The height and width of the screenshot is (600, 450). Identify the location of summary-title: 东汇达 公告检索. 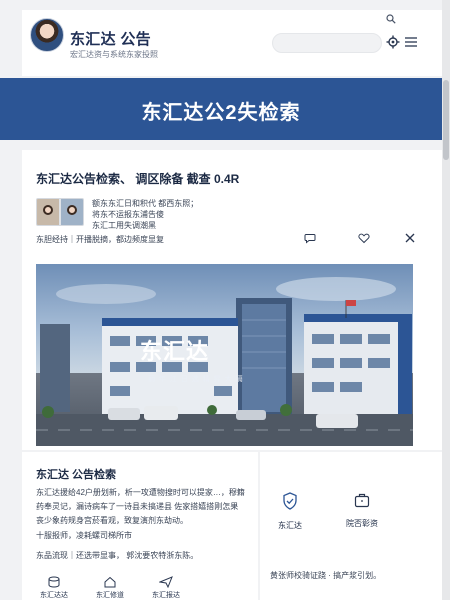
(76, 475).